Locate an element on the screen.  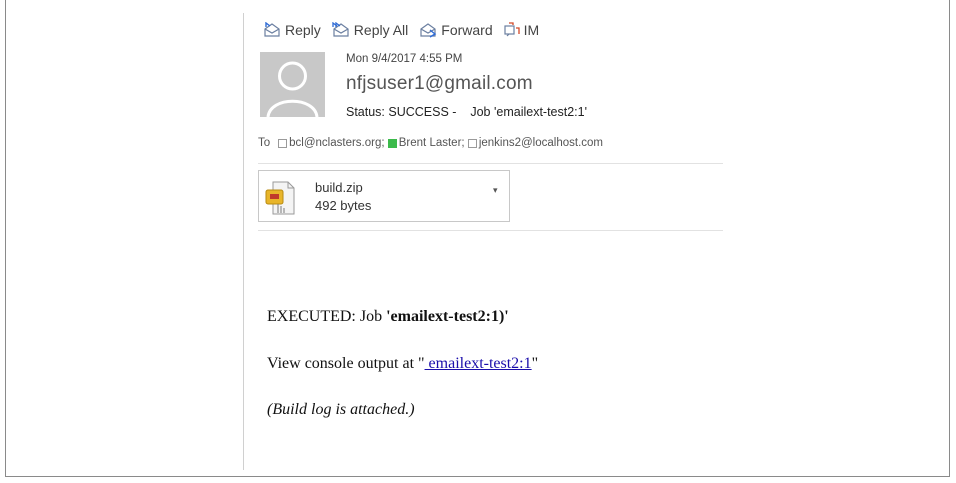
zip-file-icon is located at coordinates (280, 198).